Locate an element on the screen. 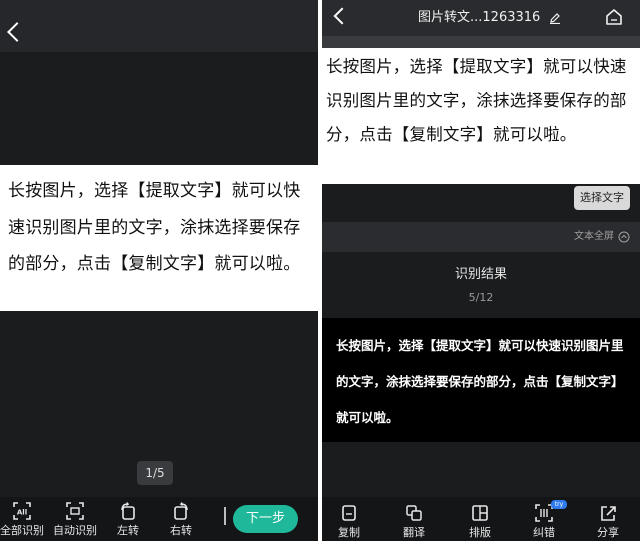 Image resolution: width=640 pixels, height=541 pixels. rotate-right-icon is located at coordinates (181, 511).